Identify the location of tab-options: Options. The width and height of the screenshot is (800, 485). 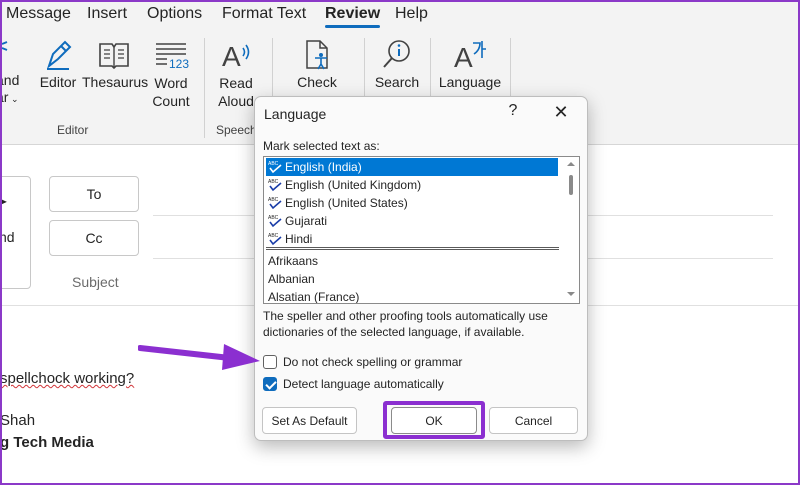
(174, 14).